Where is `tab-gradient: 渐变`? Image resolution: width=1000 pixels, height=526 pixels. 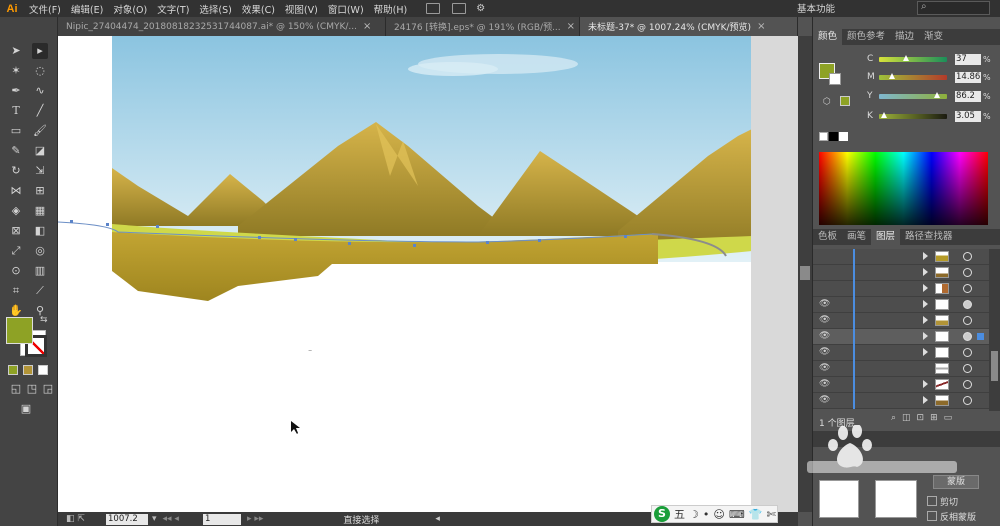
tab-gradient: 渐变 is located at coordinates (933, 37).